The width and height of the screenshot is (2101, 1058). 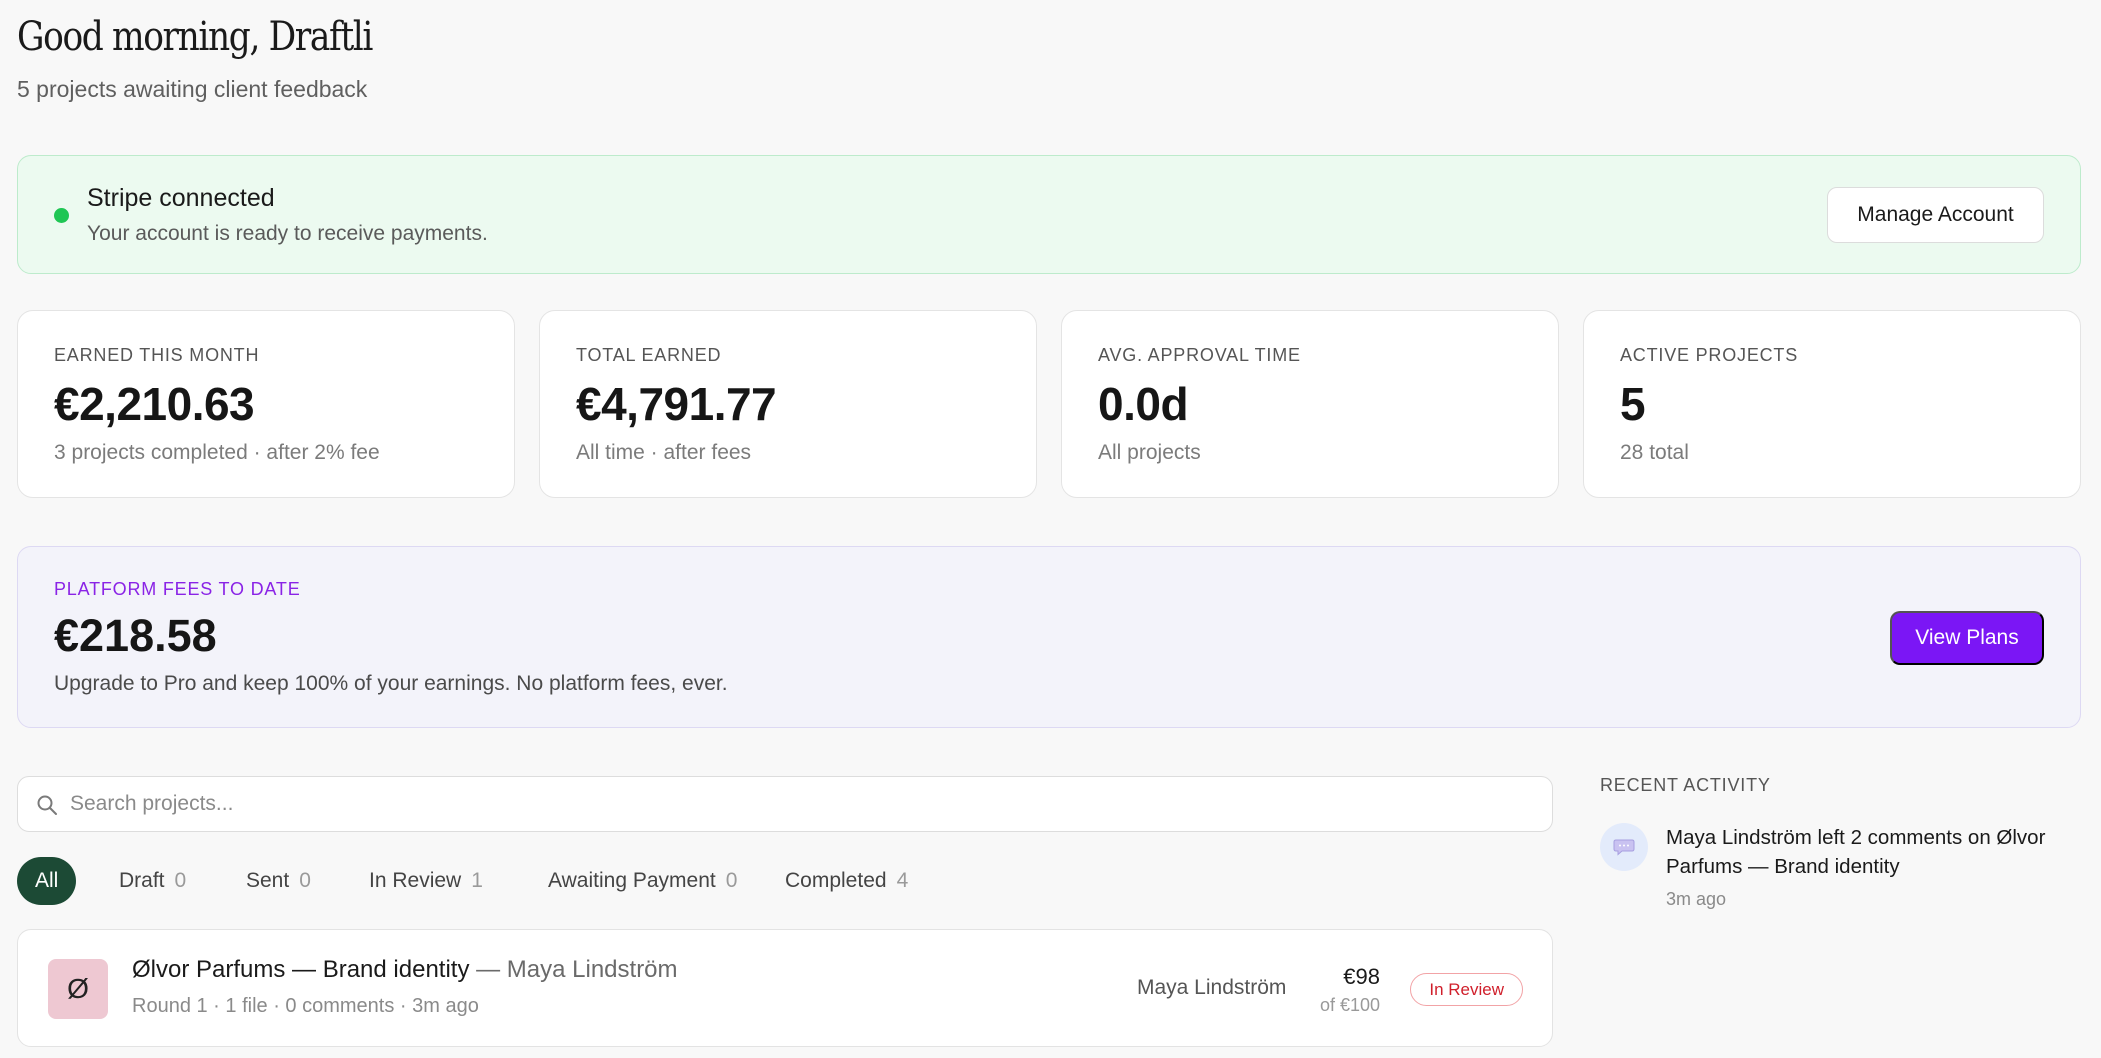 I want to click on stat-card-active-projects: ACTIVE PROJECTS 5 28 total, so click(x=1832, y=404).